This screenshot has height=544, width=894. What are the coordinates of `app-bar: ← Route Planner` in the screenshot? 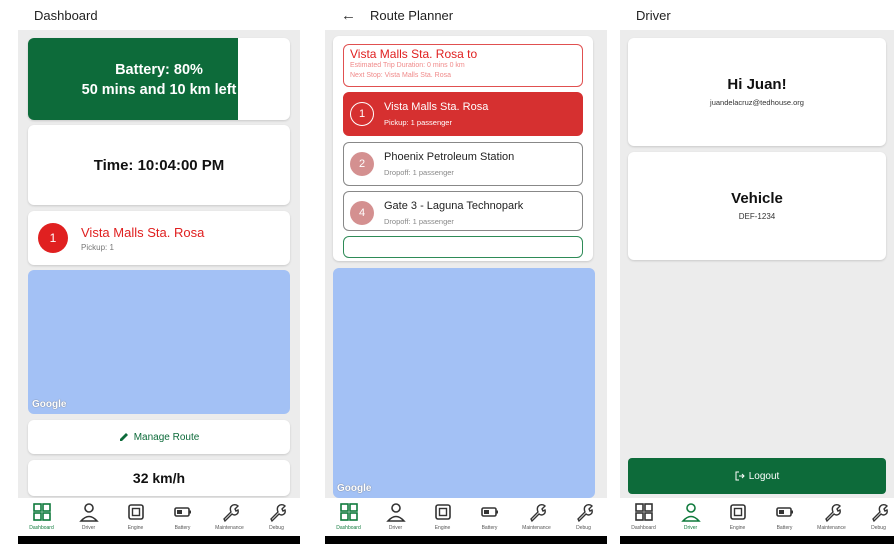 It's located at (466, 15).